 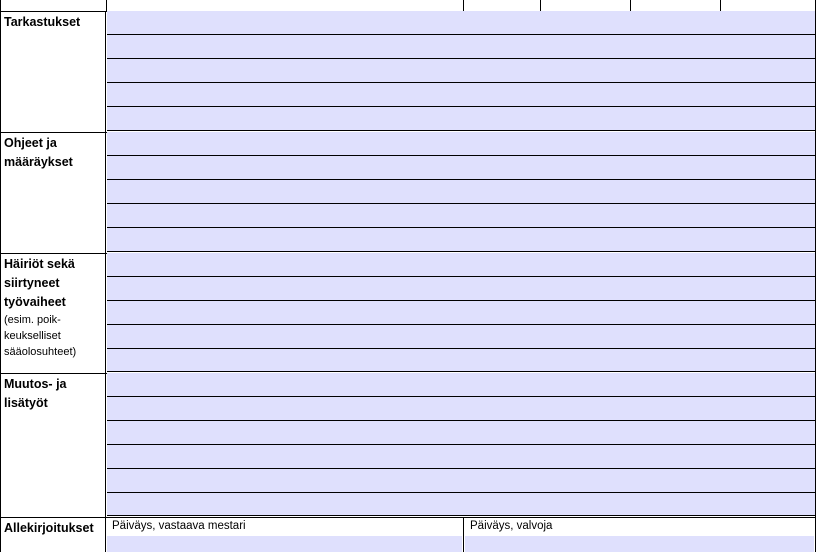 What do you see at coordinates (42, 22) in the screenshot?
I see `section-label: Tarkastukset` at bounding box center [42, 22].